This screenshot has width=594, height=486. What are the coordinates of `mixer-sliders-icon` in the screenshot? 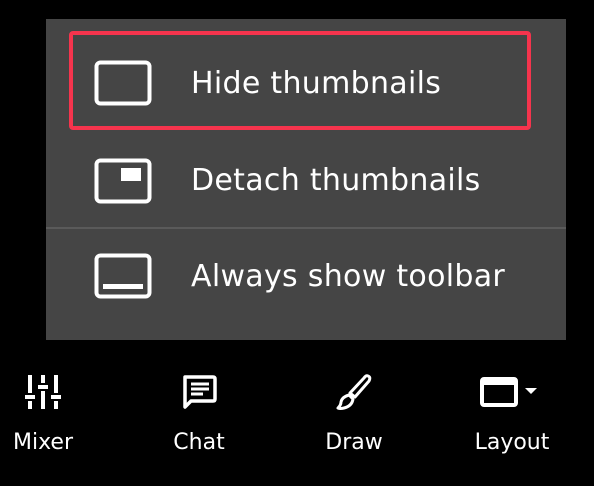 It's located at (43, 392).